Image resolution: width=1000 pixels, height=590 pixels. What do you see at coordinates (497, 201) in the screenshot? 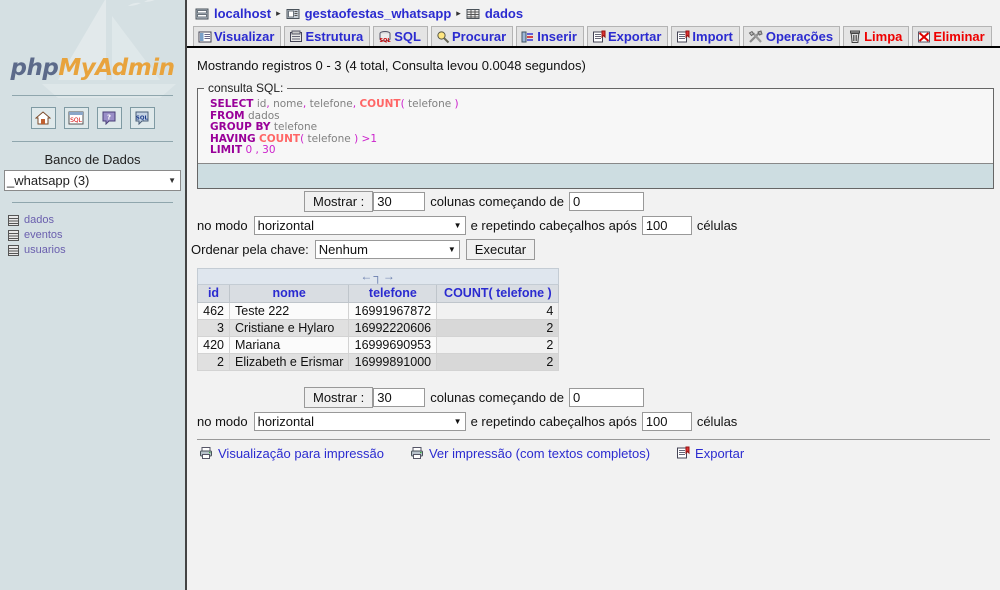
I see `columns-label-top: colunas começando de` at bounding box center [497, 201].